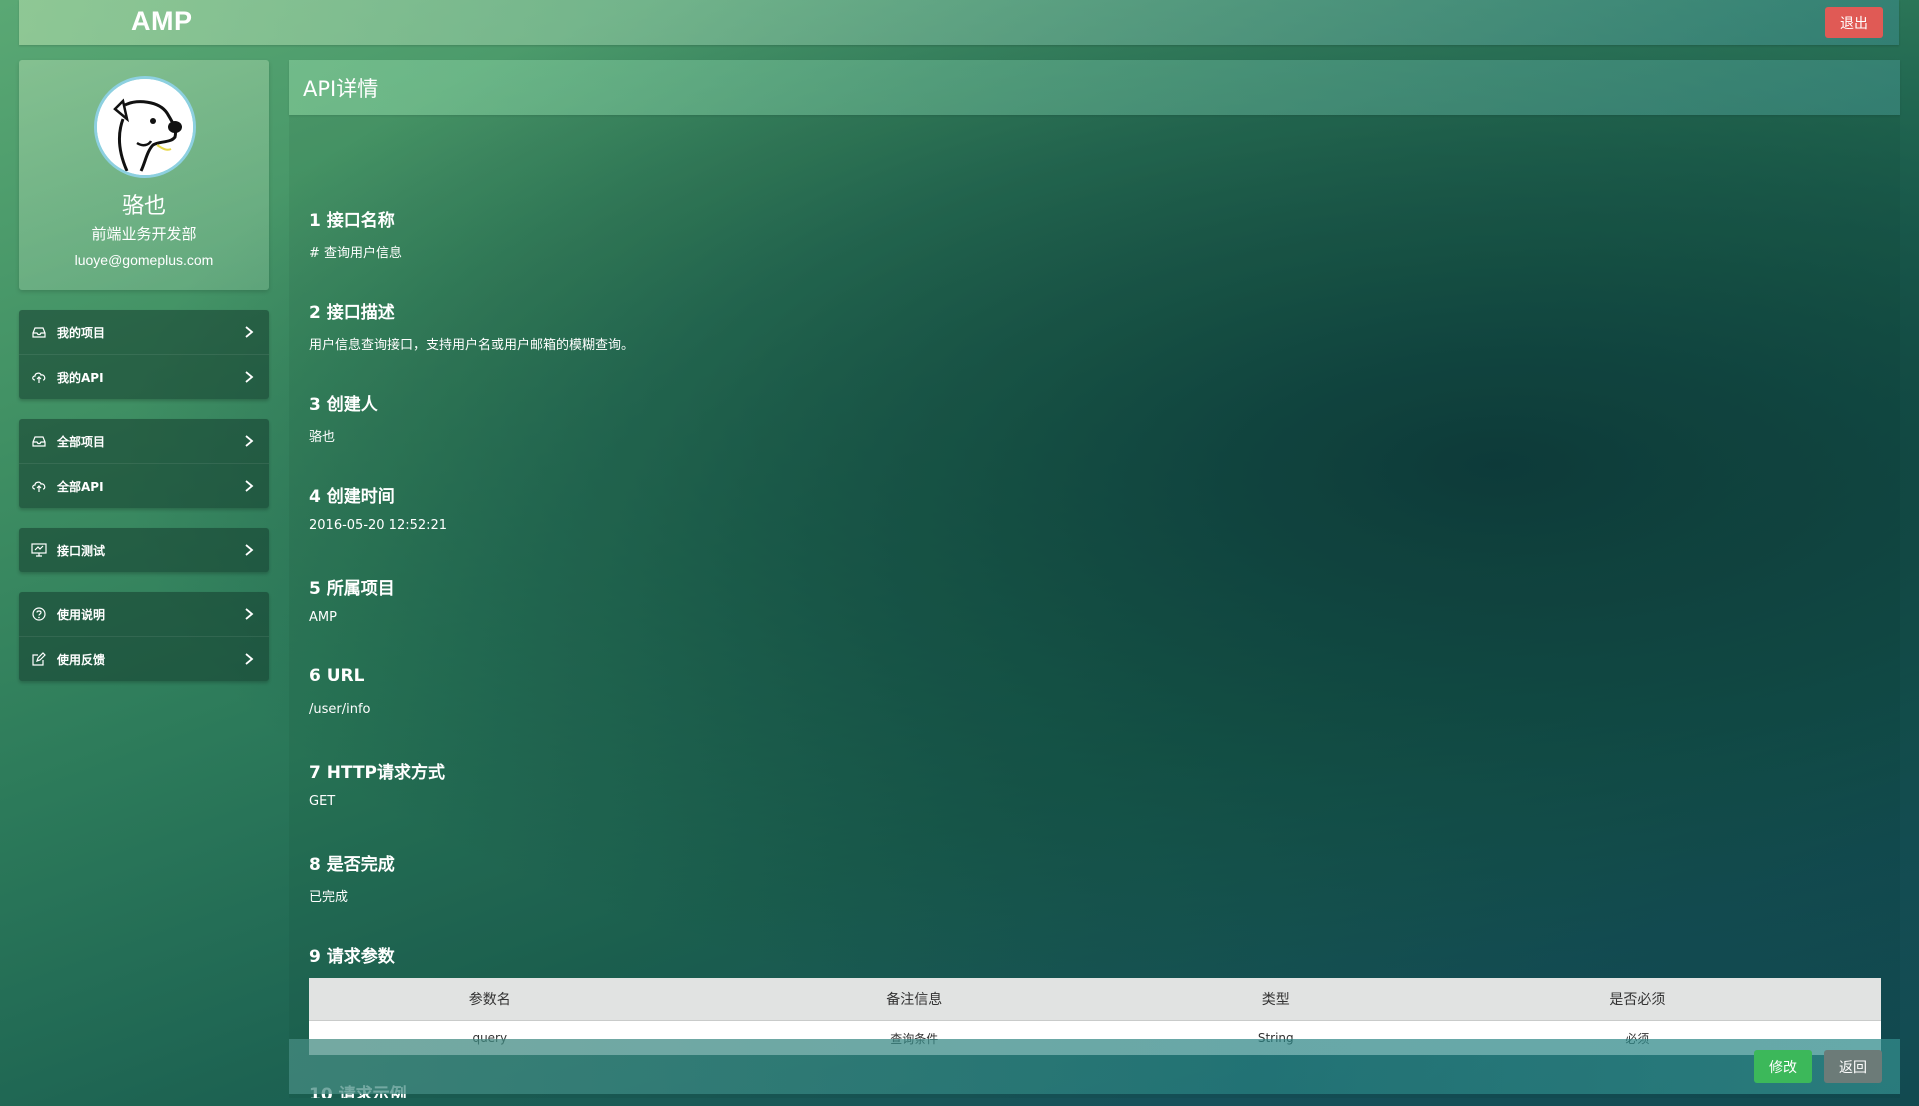 This screenshot has height=1106, width=1919. Describe the element at coordinates (472, 328) in the screenshot. I see `section-api-description: 2 接口描述 用户信息查询接口，支持用户名或用户邮箱的模糊查询。` at that location.